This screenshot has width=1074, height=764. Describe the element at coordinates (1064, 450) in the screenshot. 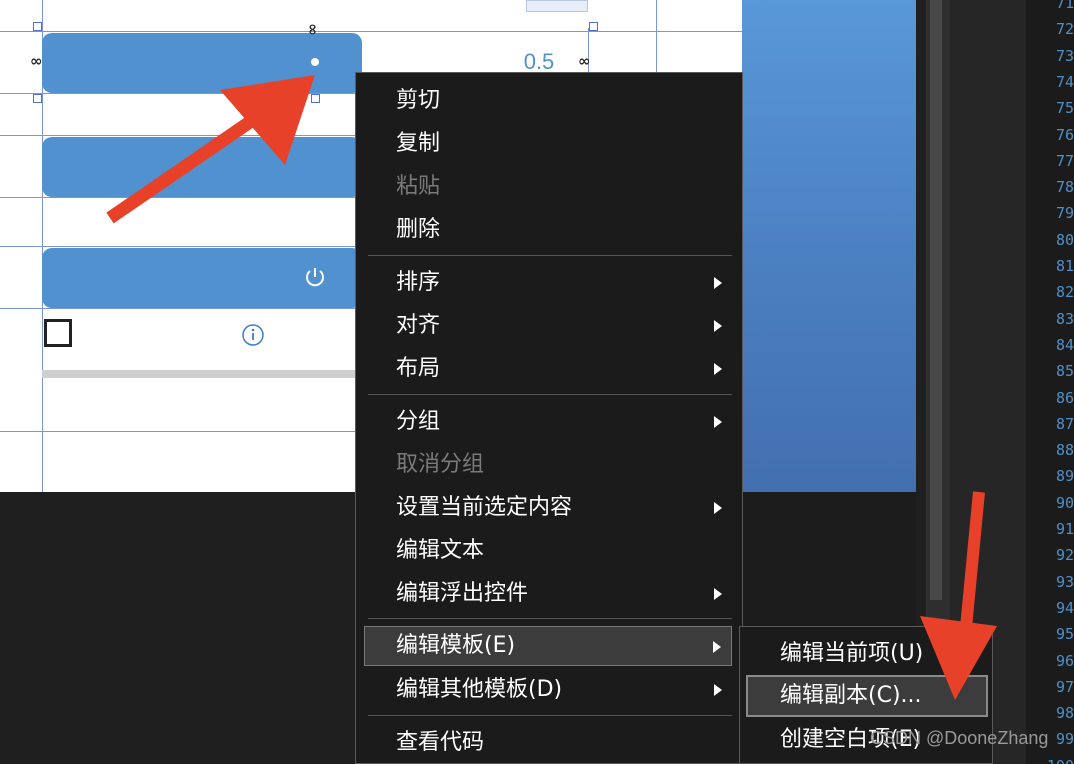

I see `line-number: 88` at that location.